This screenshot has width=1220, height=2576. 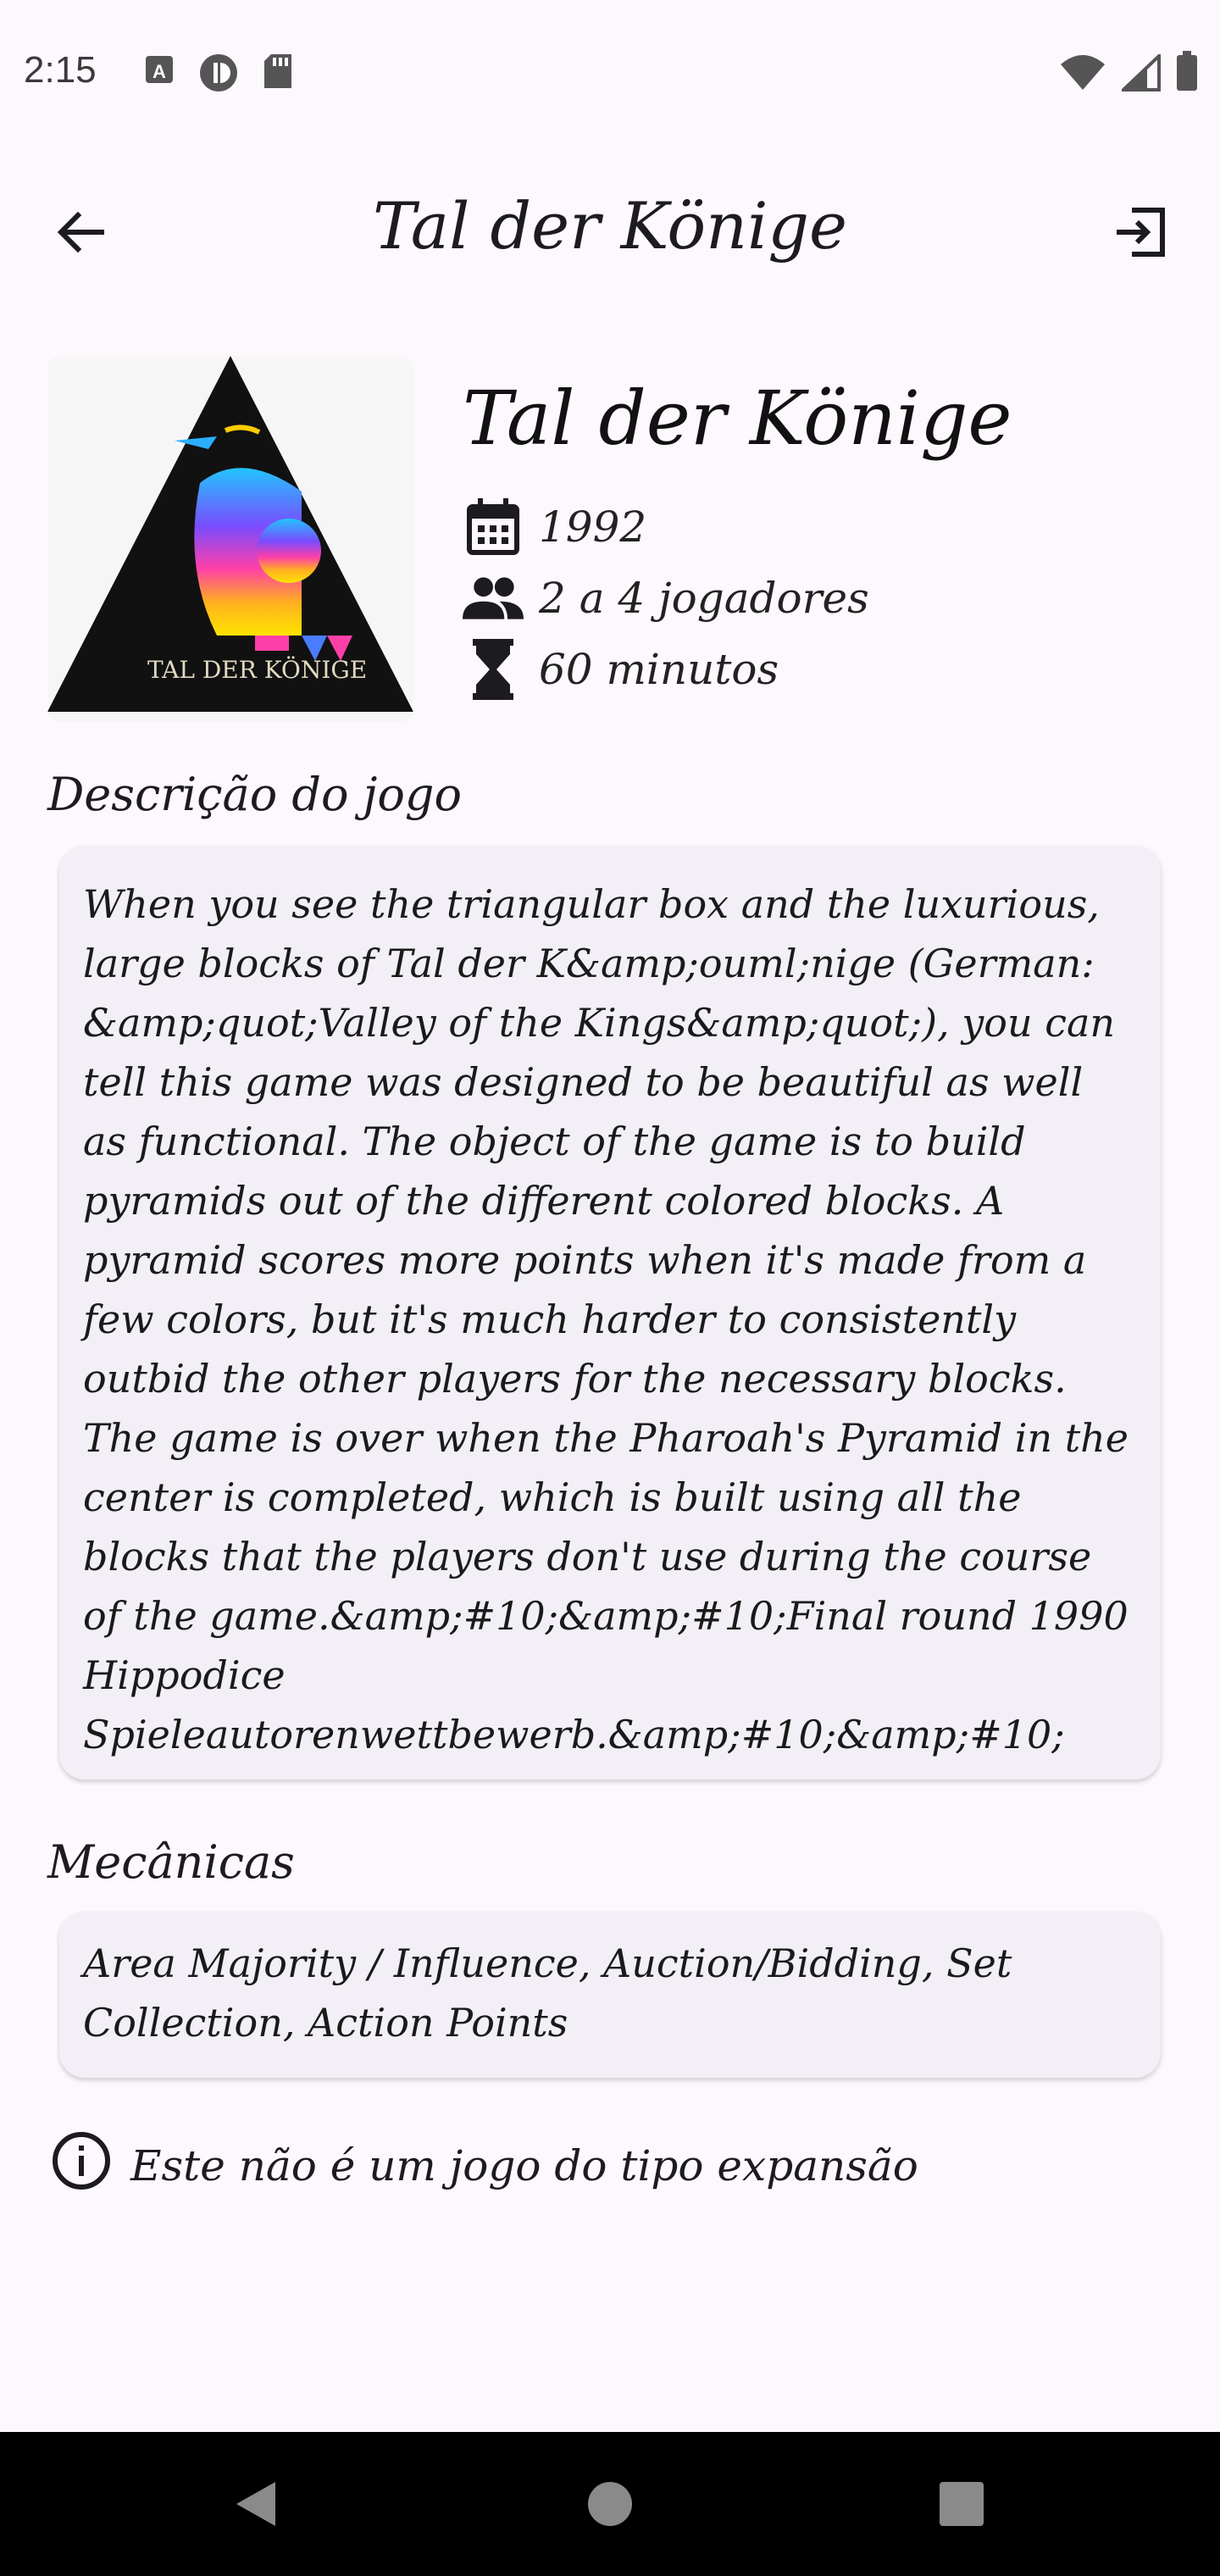 What do you see at coordinates (493, 598) in the screenshot?
I see `people-icon` at bounding box center [493, 598].